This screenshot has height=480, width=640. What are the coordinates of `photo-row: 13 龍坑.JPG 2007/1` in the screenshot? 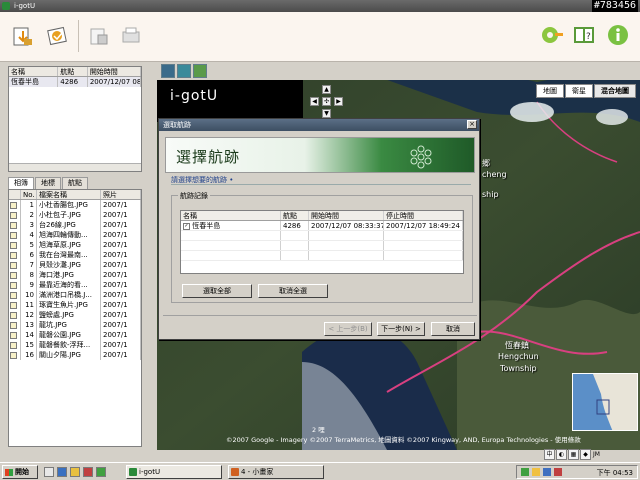 It's located at (75, 325).